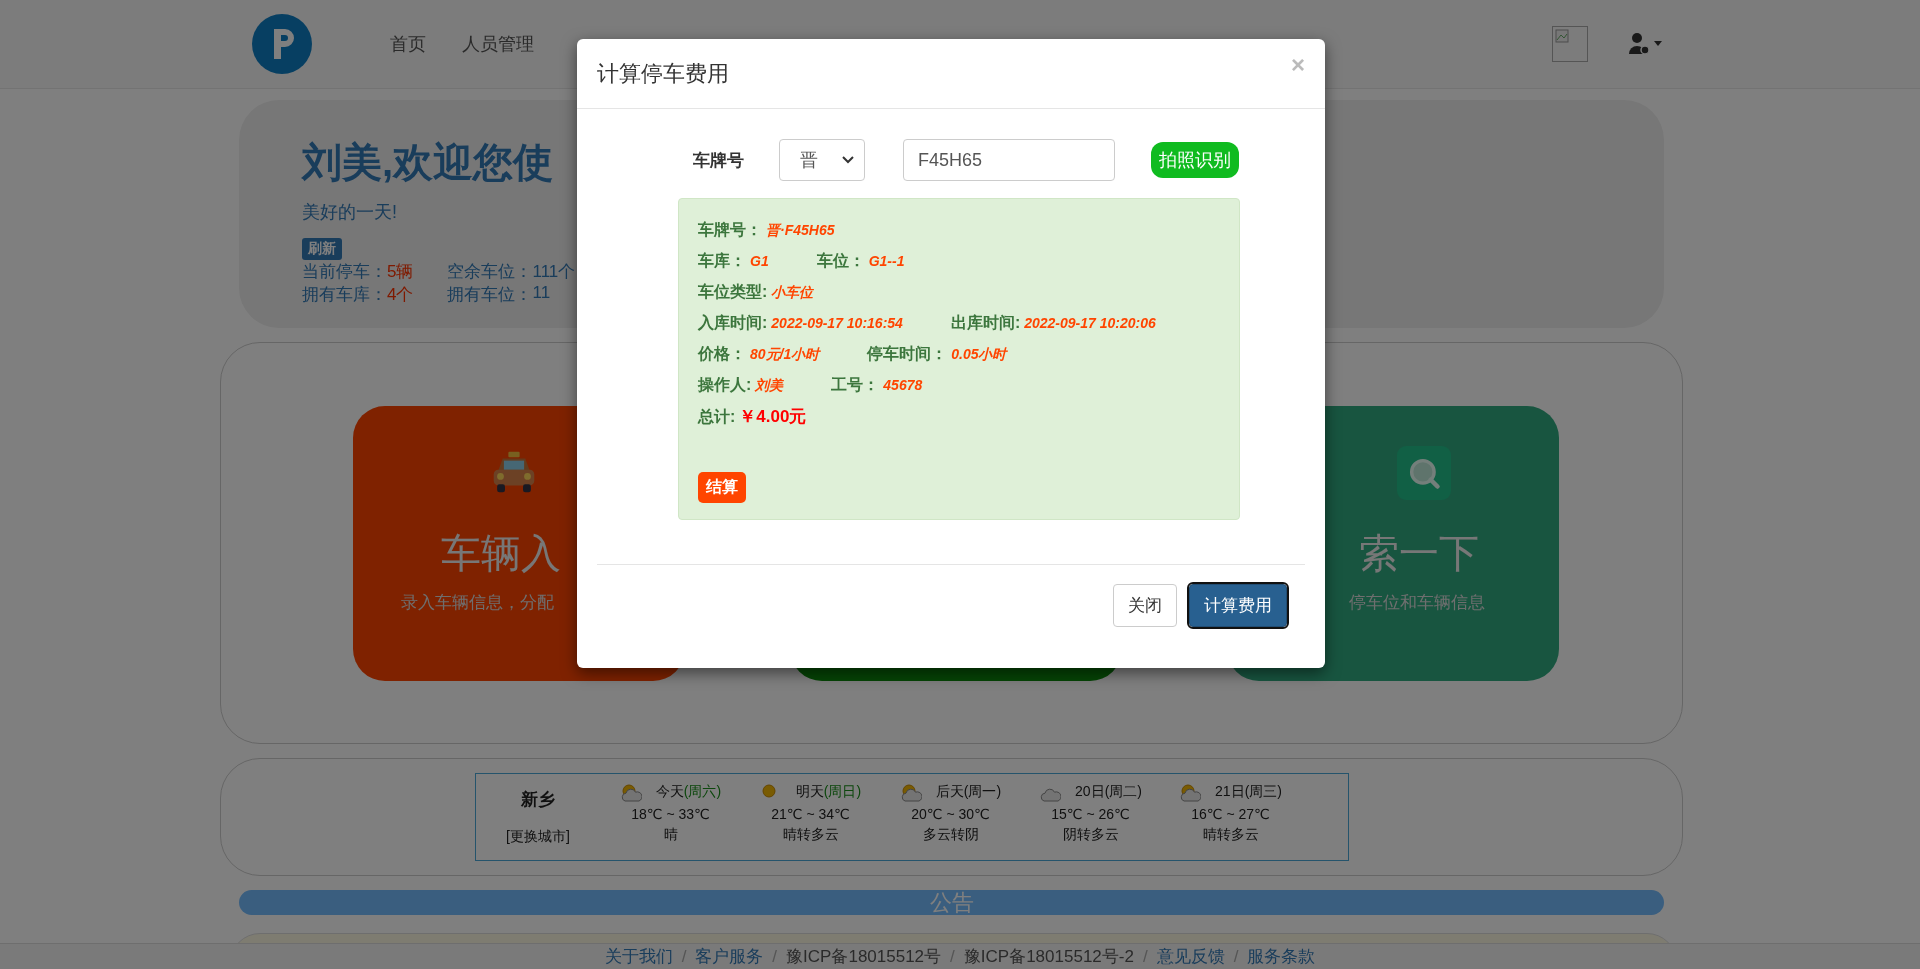  What do you see at coordinates (729, 956) in the screenshot?
I see `footer-link: 客户服务` at bounding box center [729, 956].